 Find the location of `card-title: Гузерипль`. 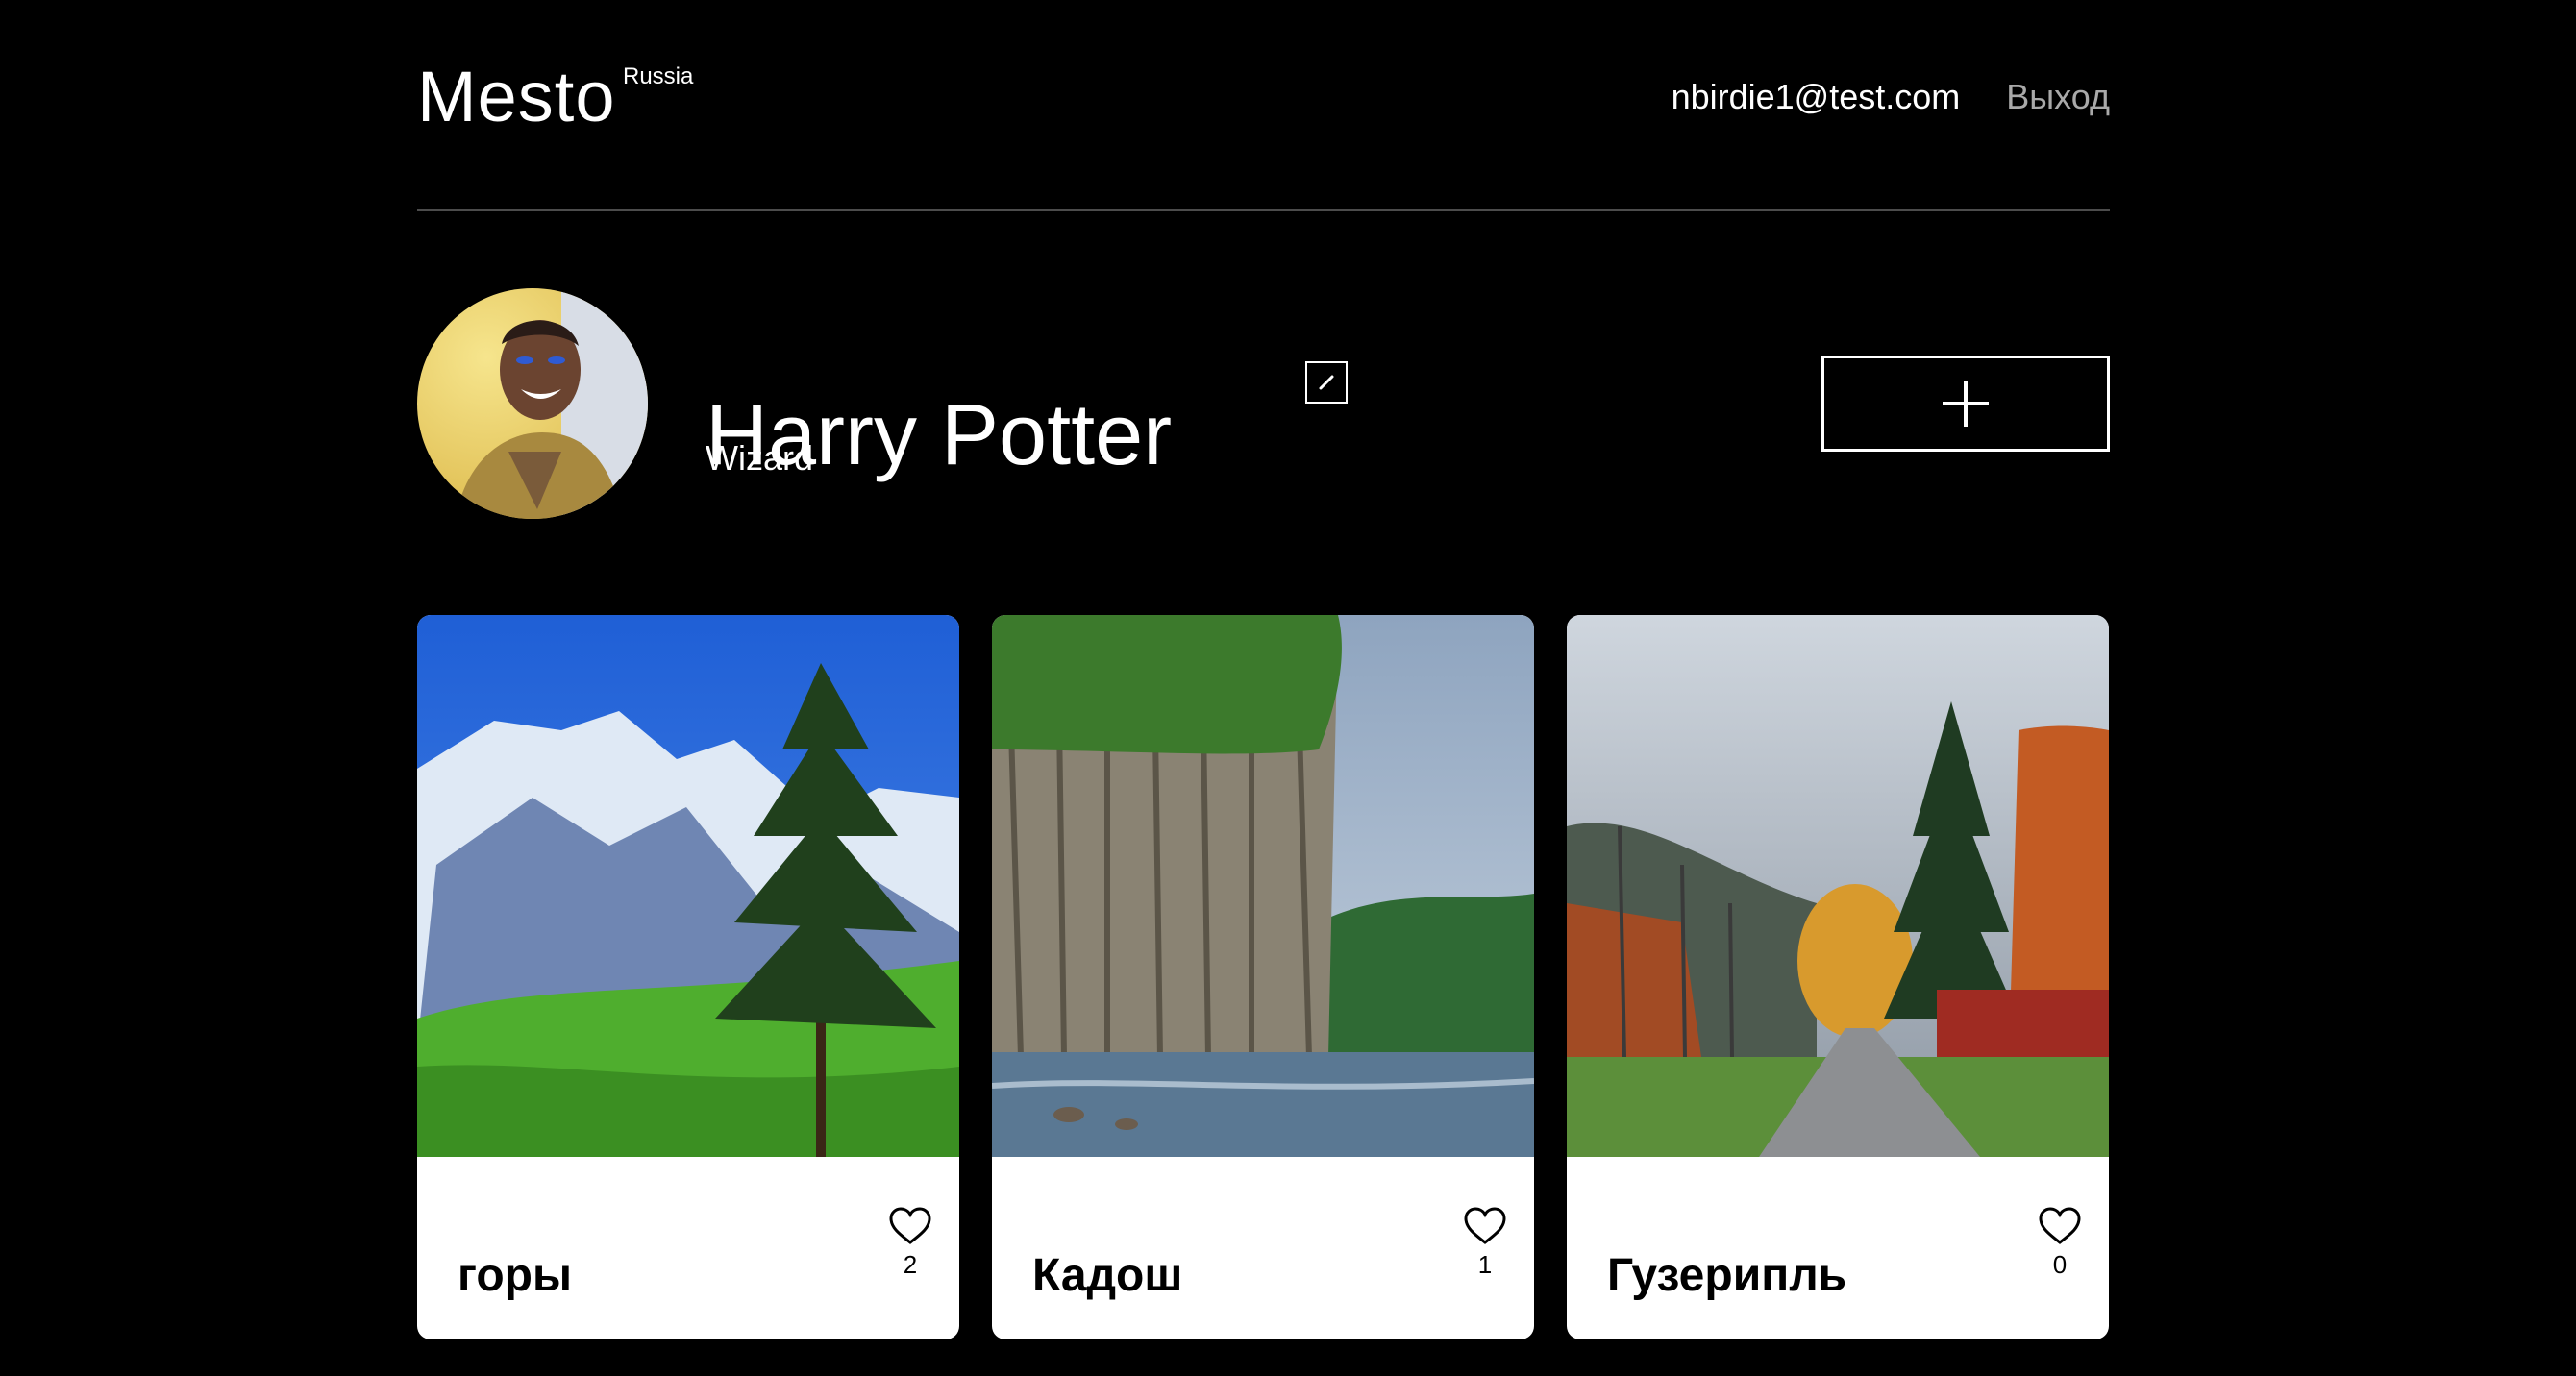

card-title: Гузерипль is located at coordinates (1727, 1275).